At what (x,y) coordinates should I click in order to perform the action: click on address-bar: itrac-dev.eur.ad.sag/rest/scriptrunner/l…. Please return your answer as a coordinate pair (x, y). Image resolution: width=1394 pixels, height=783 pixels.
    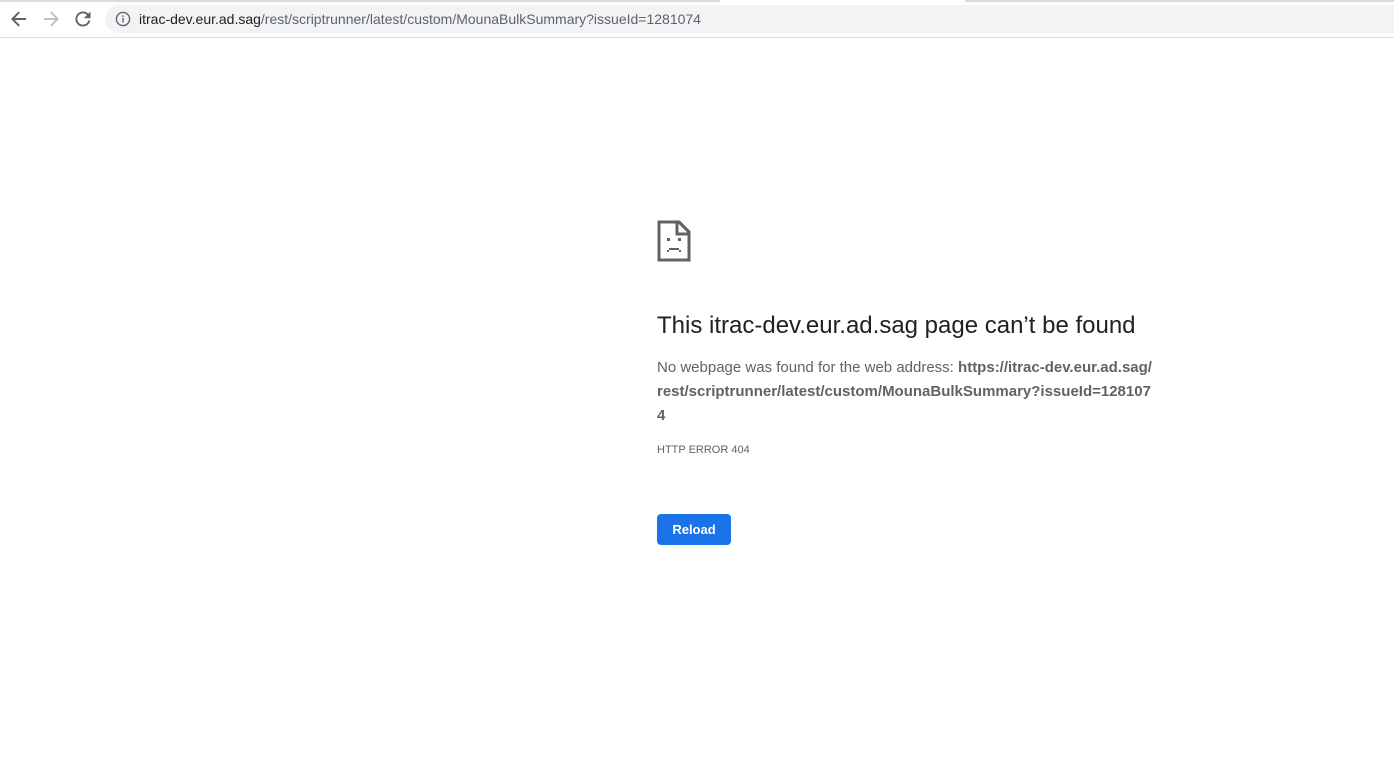
    Looking at the image, I should click on (749, 19).